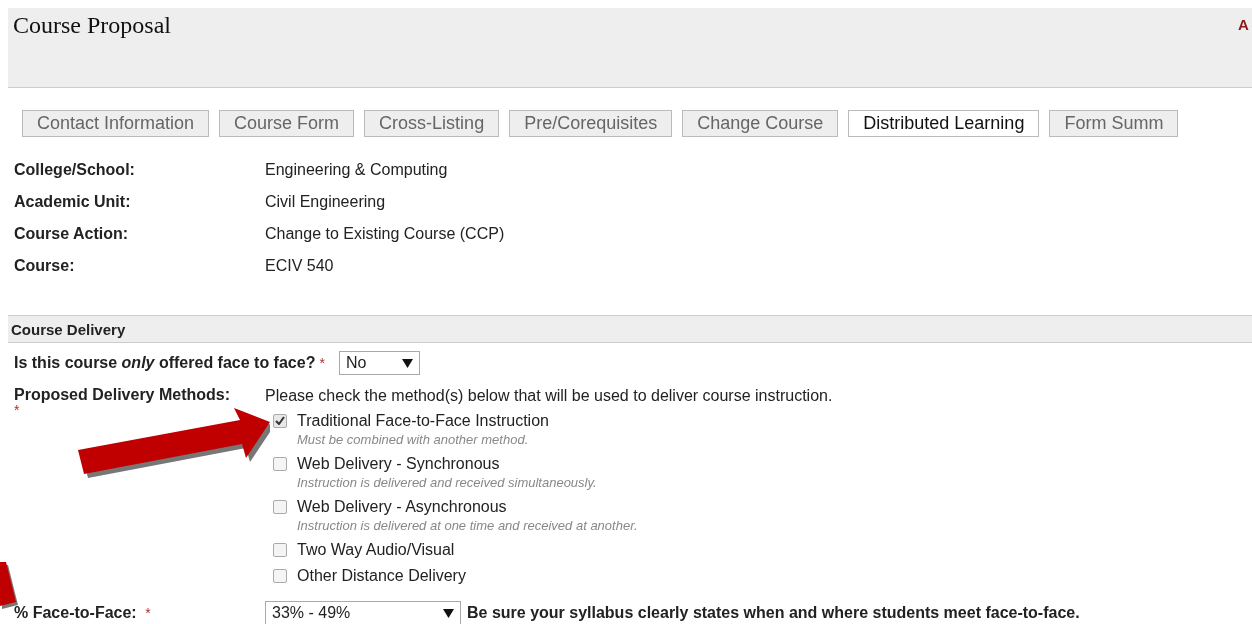  What do you see at coordinates (376, 550) in the screenshot?
I see `checkbox-label: Two Way Audio/Visual` at bounding box center [376, 550].